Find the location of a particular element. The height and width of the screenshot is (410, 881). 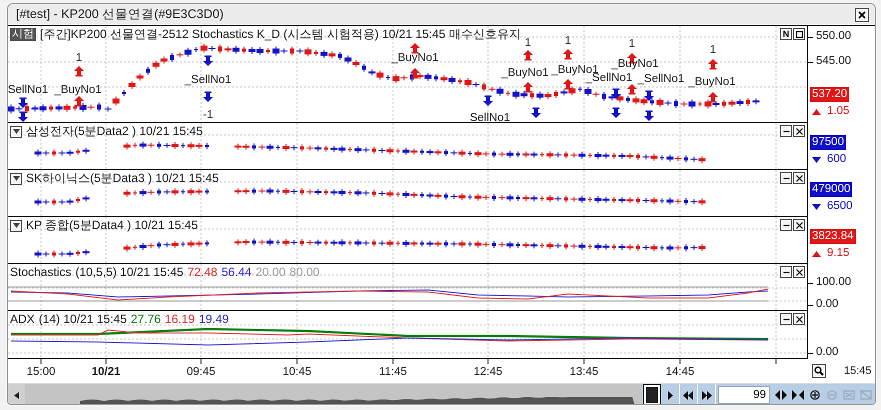

price-tag: 479000 is located at coordinates (831, 189).